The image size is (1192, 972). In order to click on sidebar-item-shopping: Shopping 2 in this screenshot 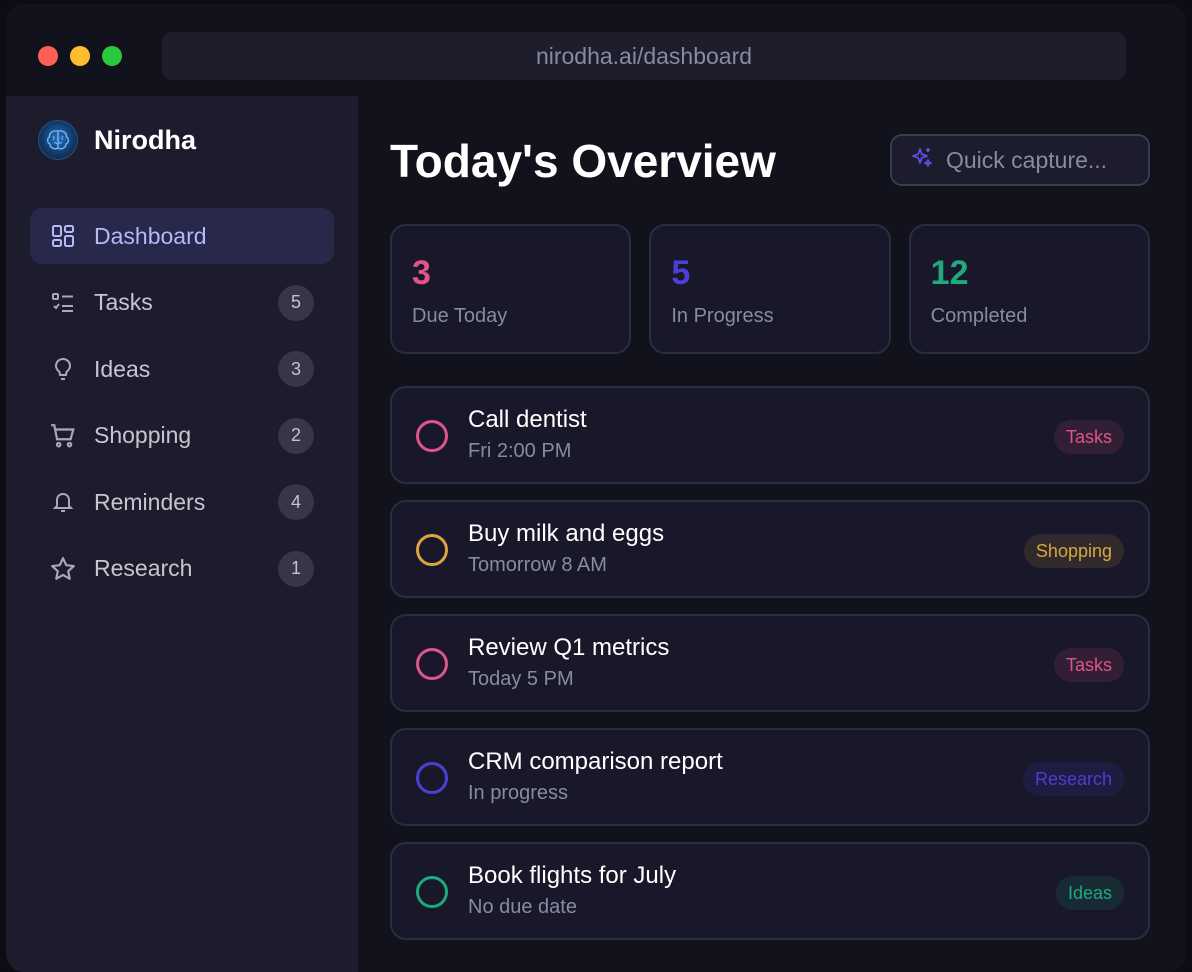, I will do `click(182, 436)`.